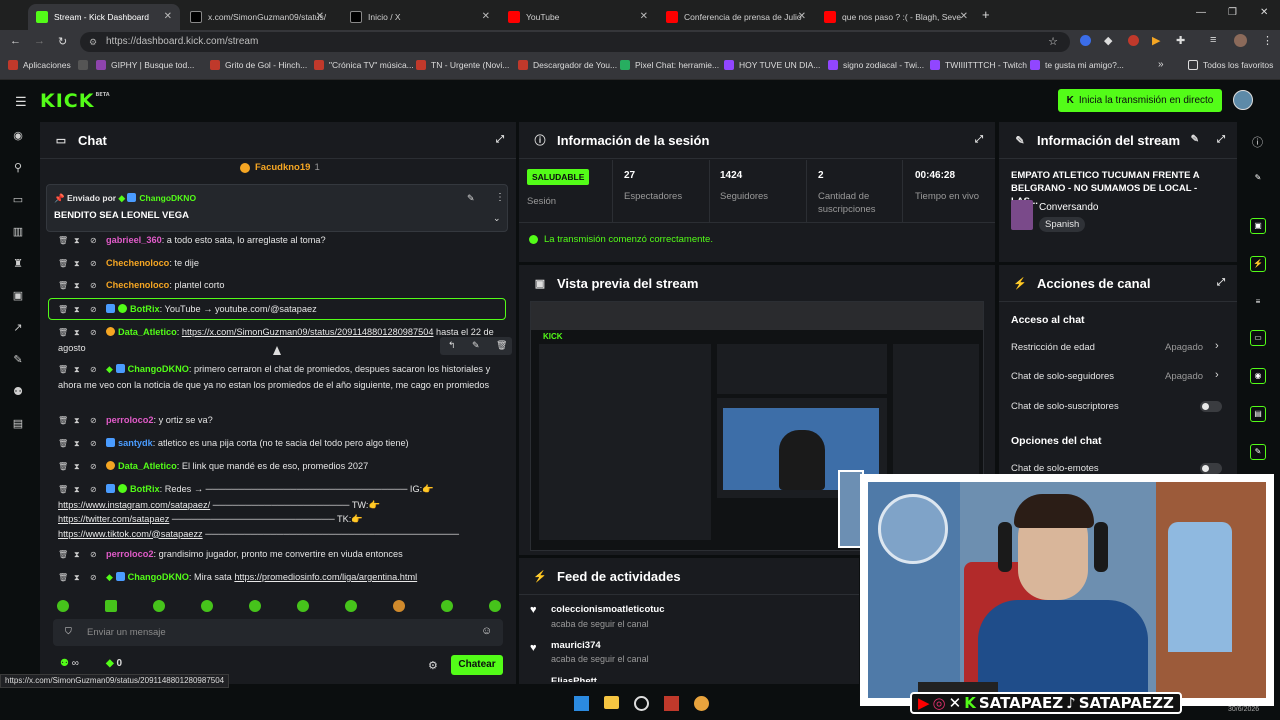 This screenshot has width=1280, height=720. I want to click on close-window-icon: ✕, so click(1264, 12).